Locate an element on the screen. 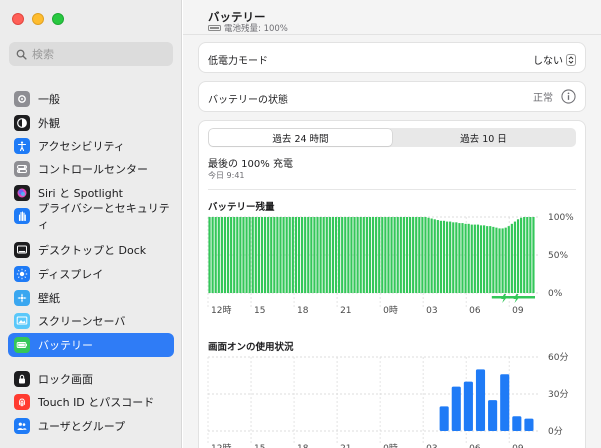 Image resolution: width=601 pixels, height=448 pixels. search-icon is located at coordinates (21, 54).